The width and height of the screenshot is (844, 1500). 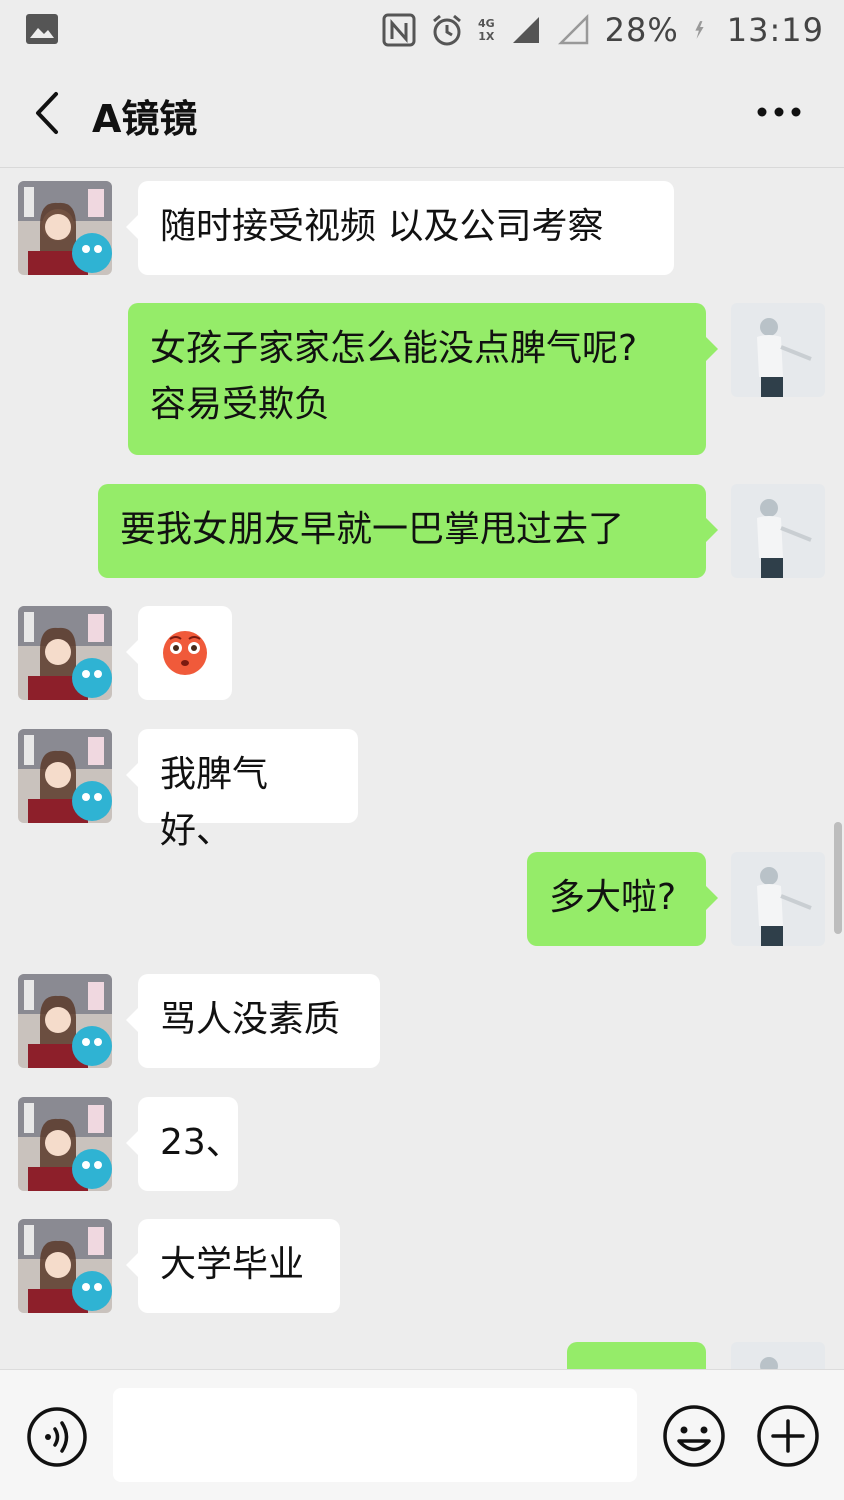 I want to click on incoming-message: 大学毕业, so click(x=233, y=1266).